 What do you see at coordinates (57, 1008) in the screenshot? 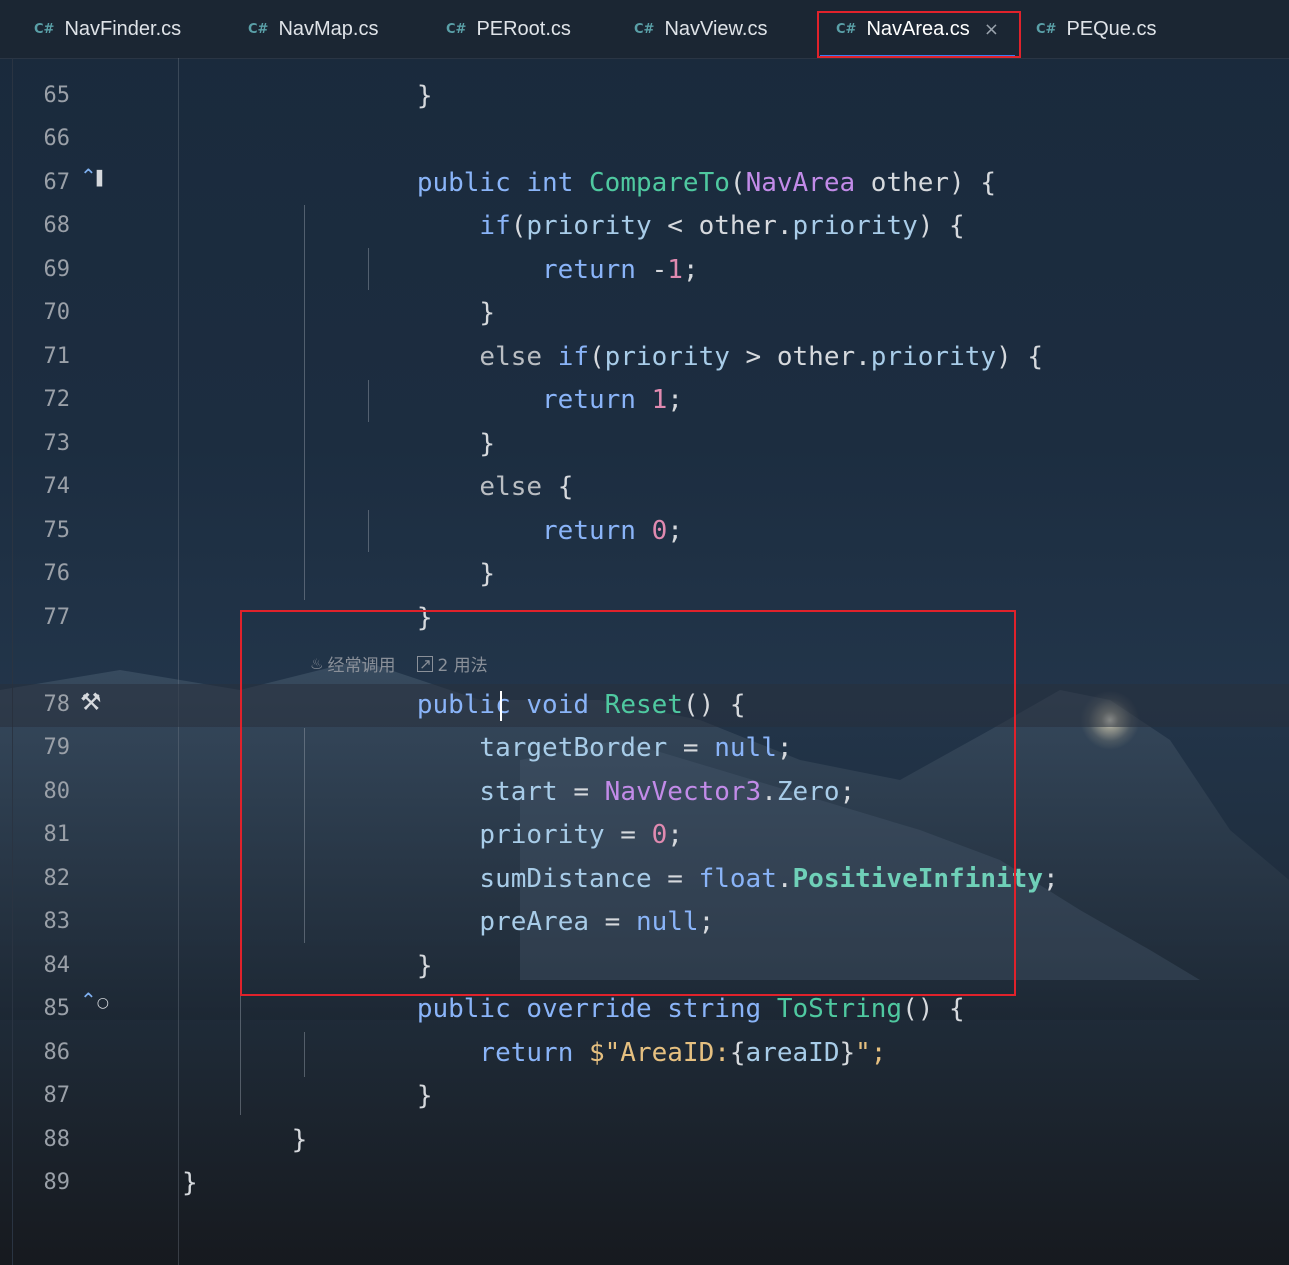
I see `line-number: 85` at bounding box center [57, 1008].